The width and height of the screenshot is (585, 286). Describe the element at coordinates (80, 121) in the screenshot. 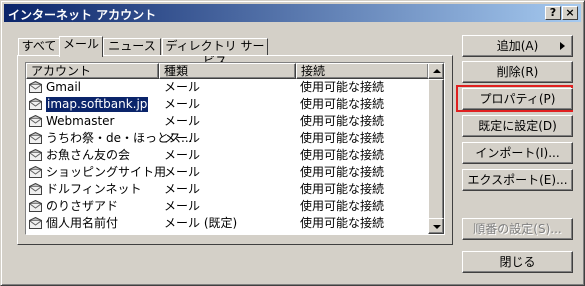

I see `account-name: Webmaster` at that location.